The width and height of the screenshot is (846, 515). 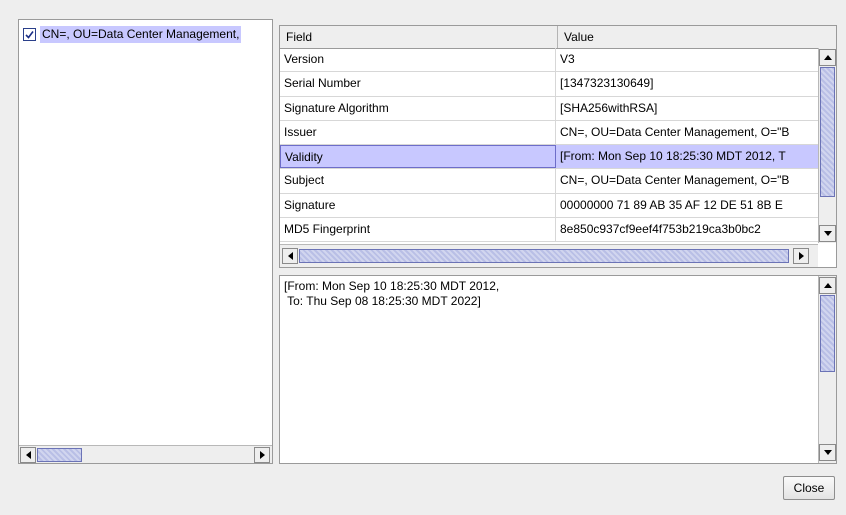 What do you see at coordinates (418, 132) in the screenshot?
I see `cell-field: Issuer` at bounding box center [418, 132].